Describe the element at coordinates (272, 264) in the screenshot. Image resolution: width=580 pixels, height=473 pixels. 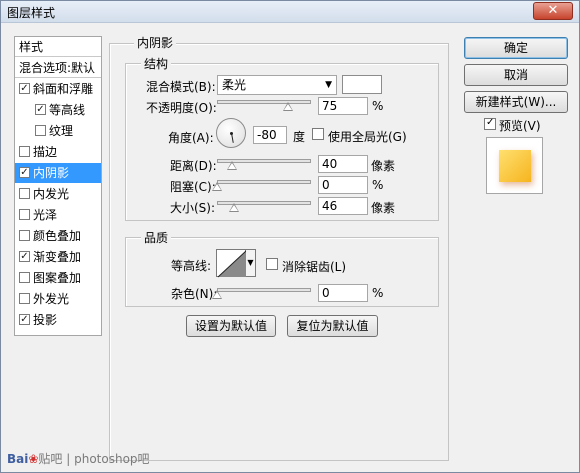
I see `anti-alias-checkbox` at that location.